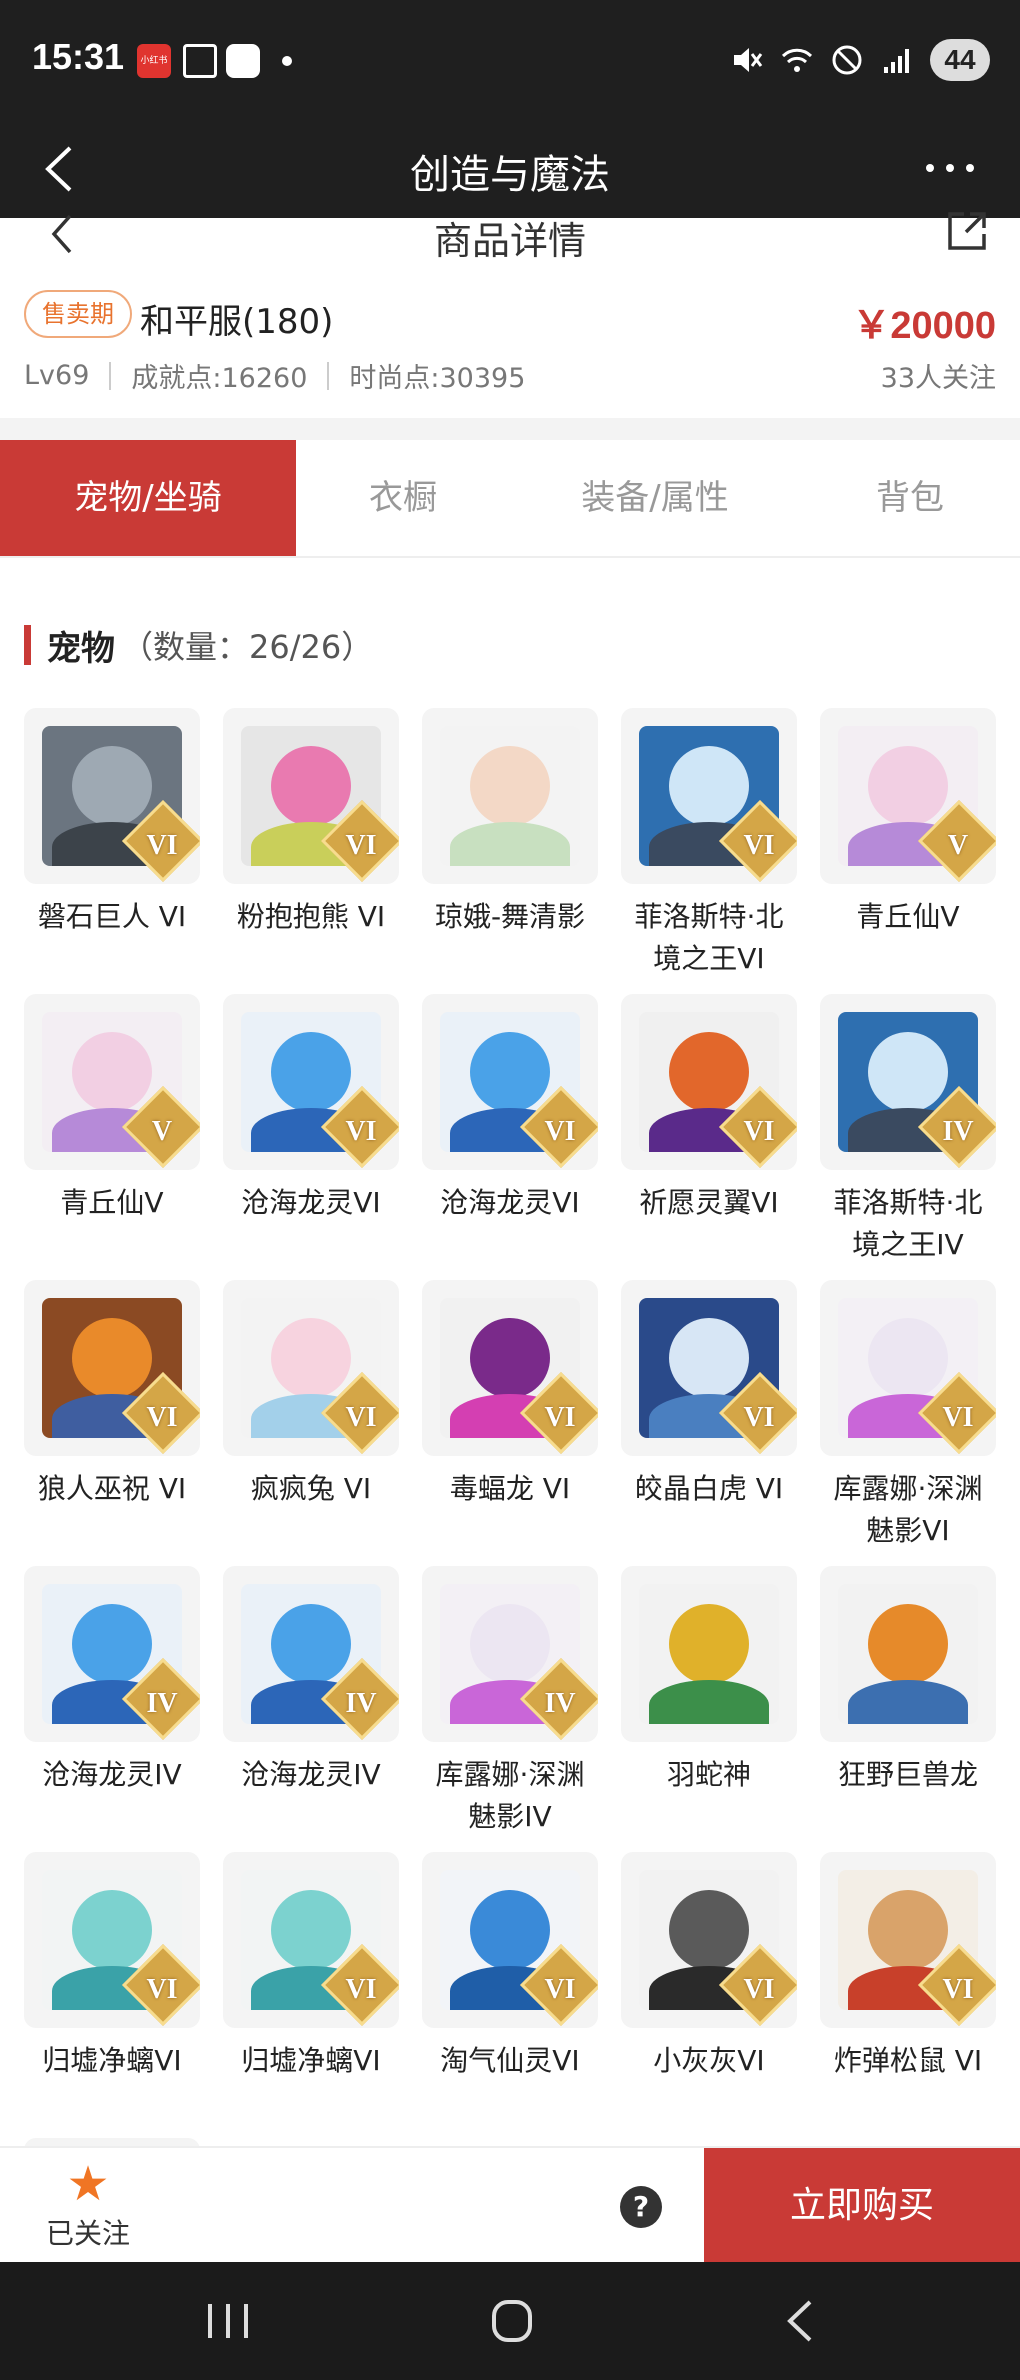 Image resolution: width=1020 pixels, height=2380 pixels. I want to click on system-navigation-bar, so click(510, 2321).